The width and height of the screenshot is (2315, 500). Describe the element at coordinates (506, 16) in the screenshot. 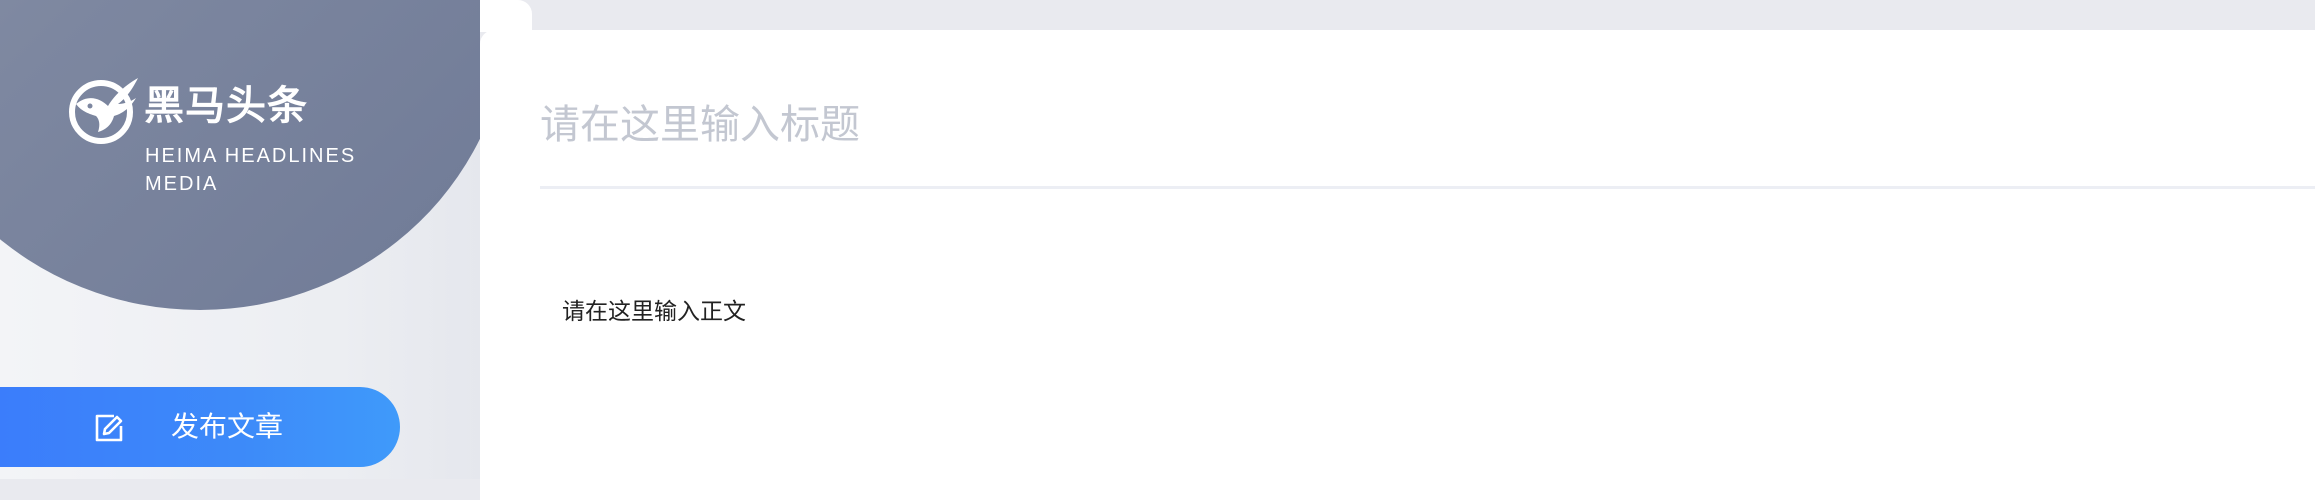

I see `editor-top-tab` at that location.